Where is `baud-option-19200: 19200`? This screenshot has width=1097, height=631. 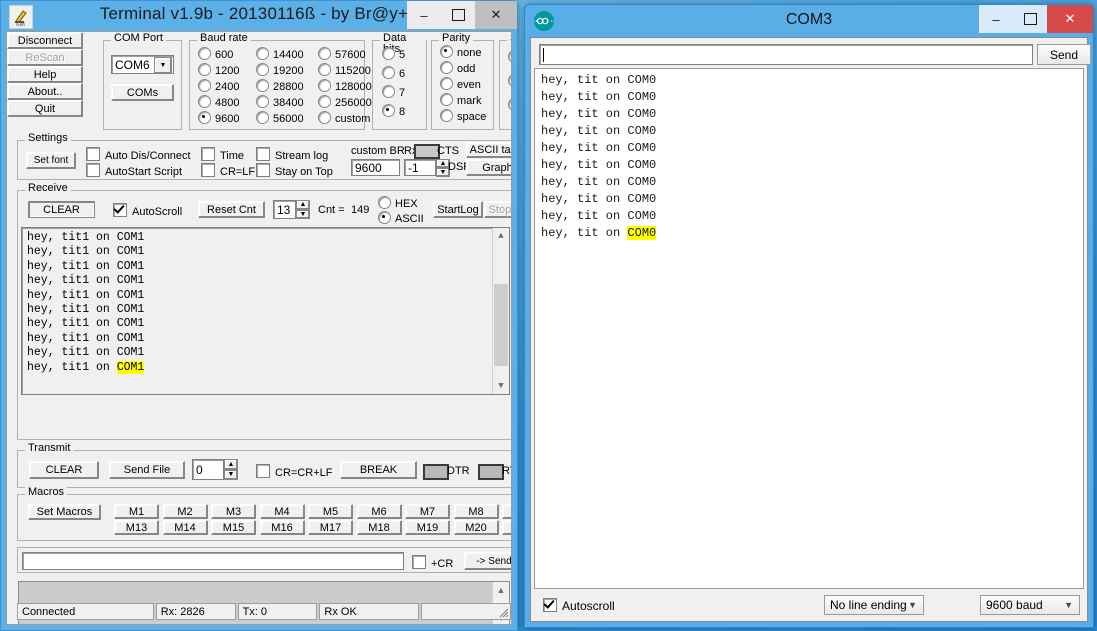
baud-option-19200: 19200 is located at coordinates (280, 70).